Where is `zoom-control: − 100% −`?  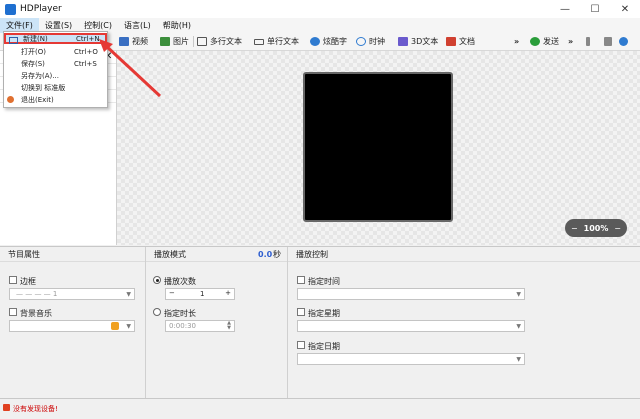 zoom-control: − 100% − is located at coordinates (596, 228).